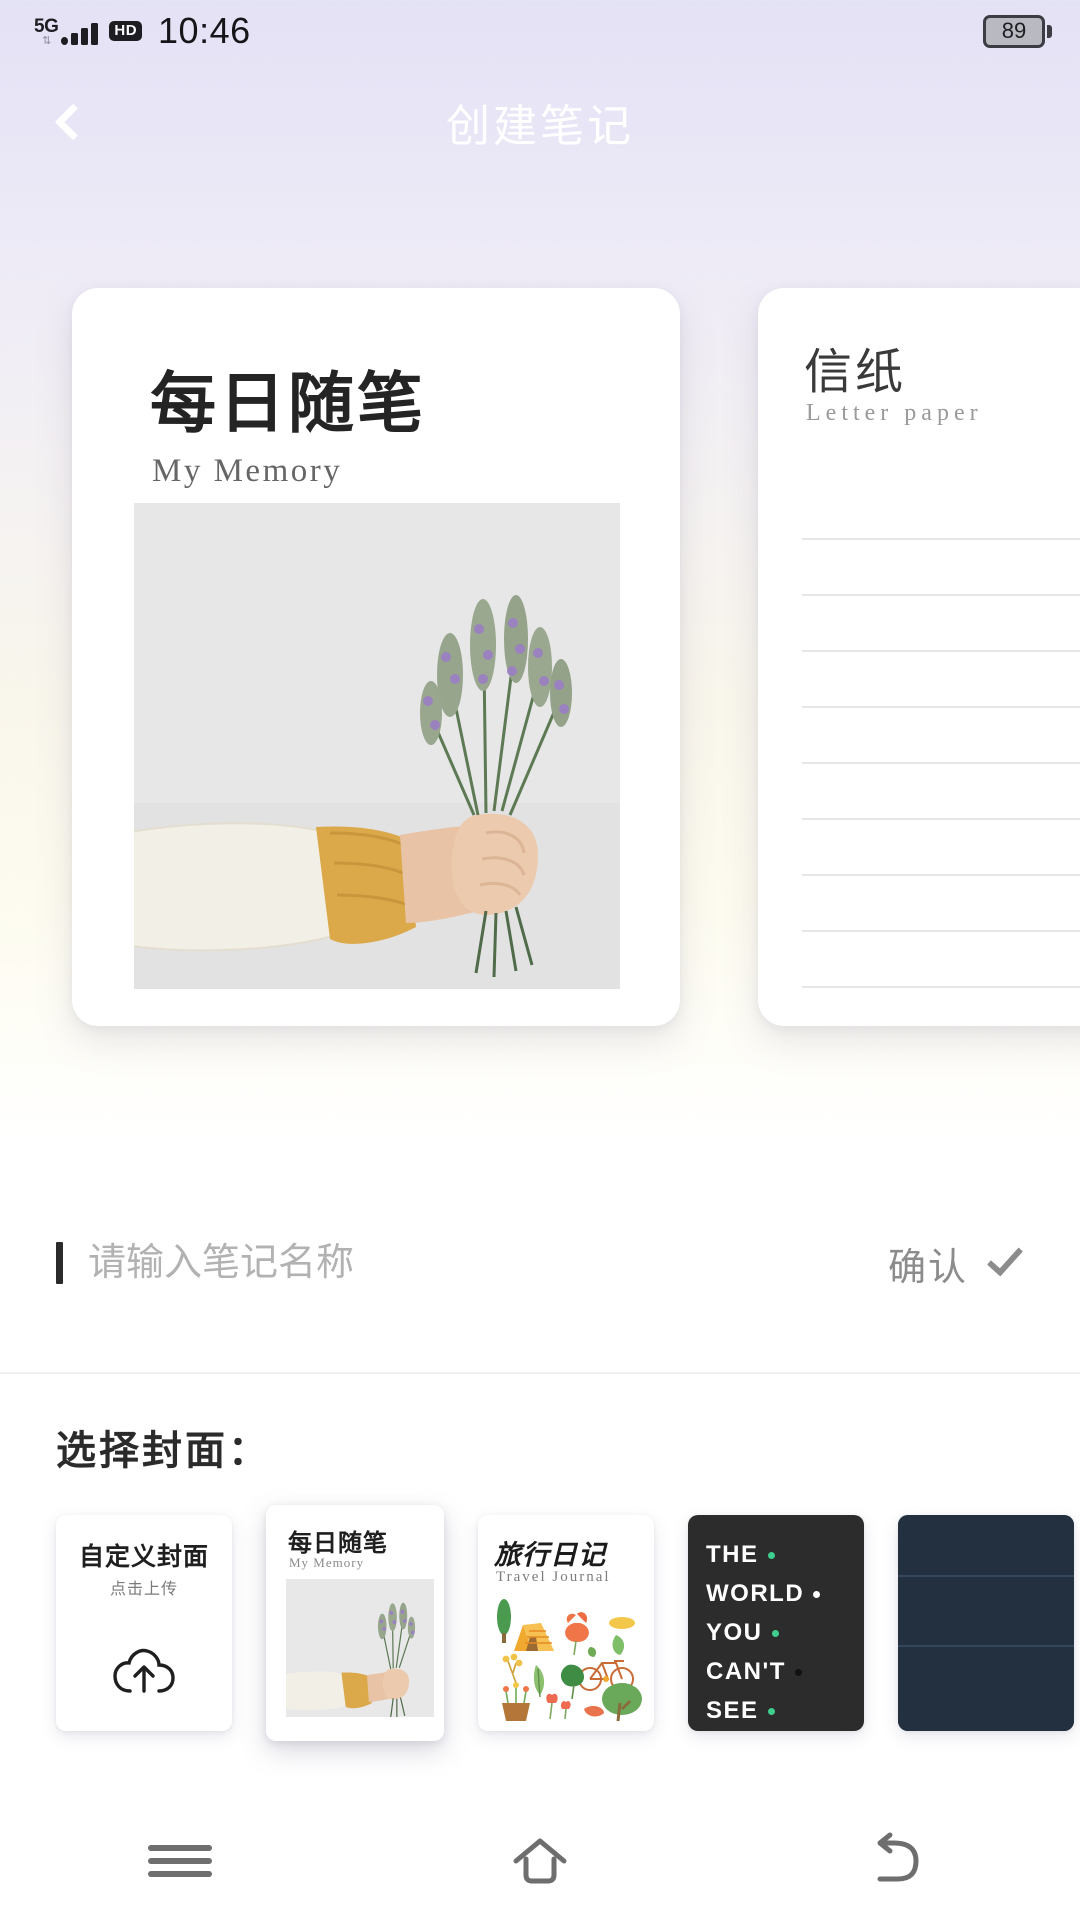 This screenshot has width=1080, height=1920. What do you see at coordinates (144, 1673) in the screenshot?
I see `cloud-upload-icon` at bounding box center [144, 1673].